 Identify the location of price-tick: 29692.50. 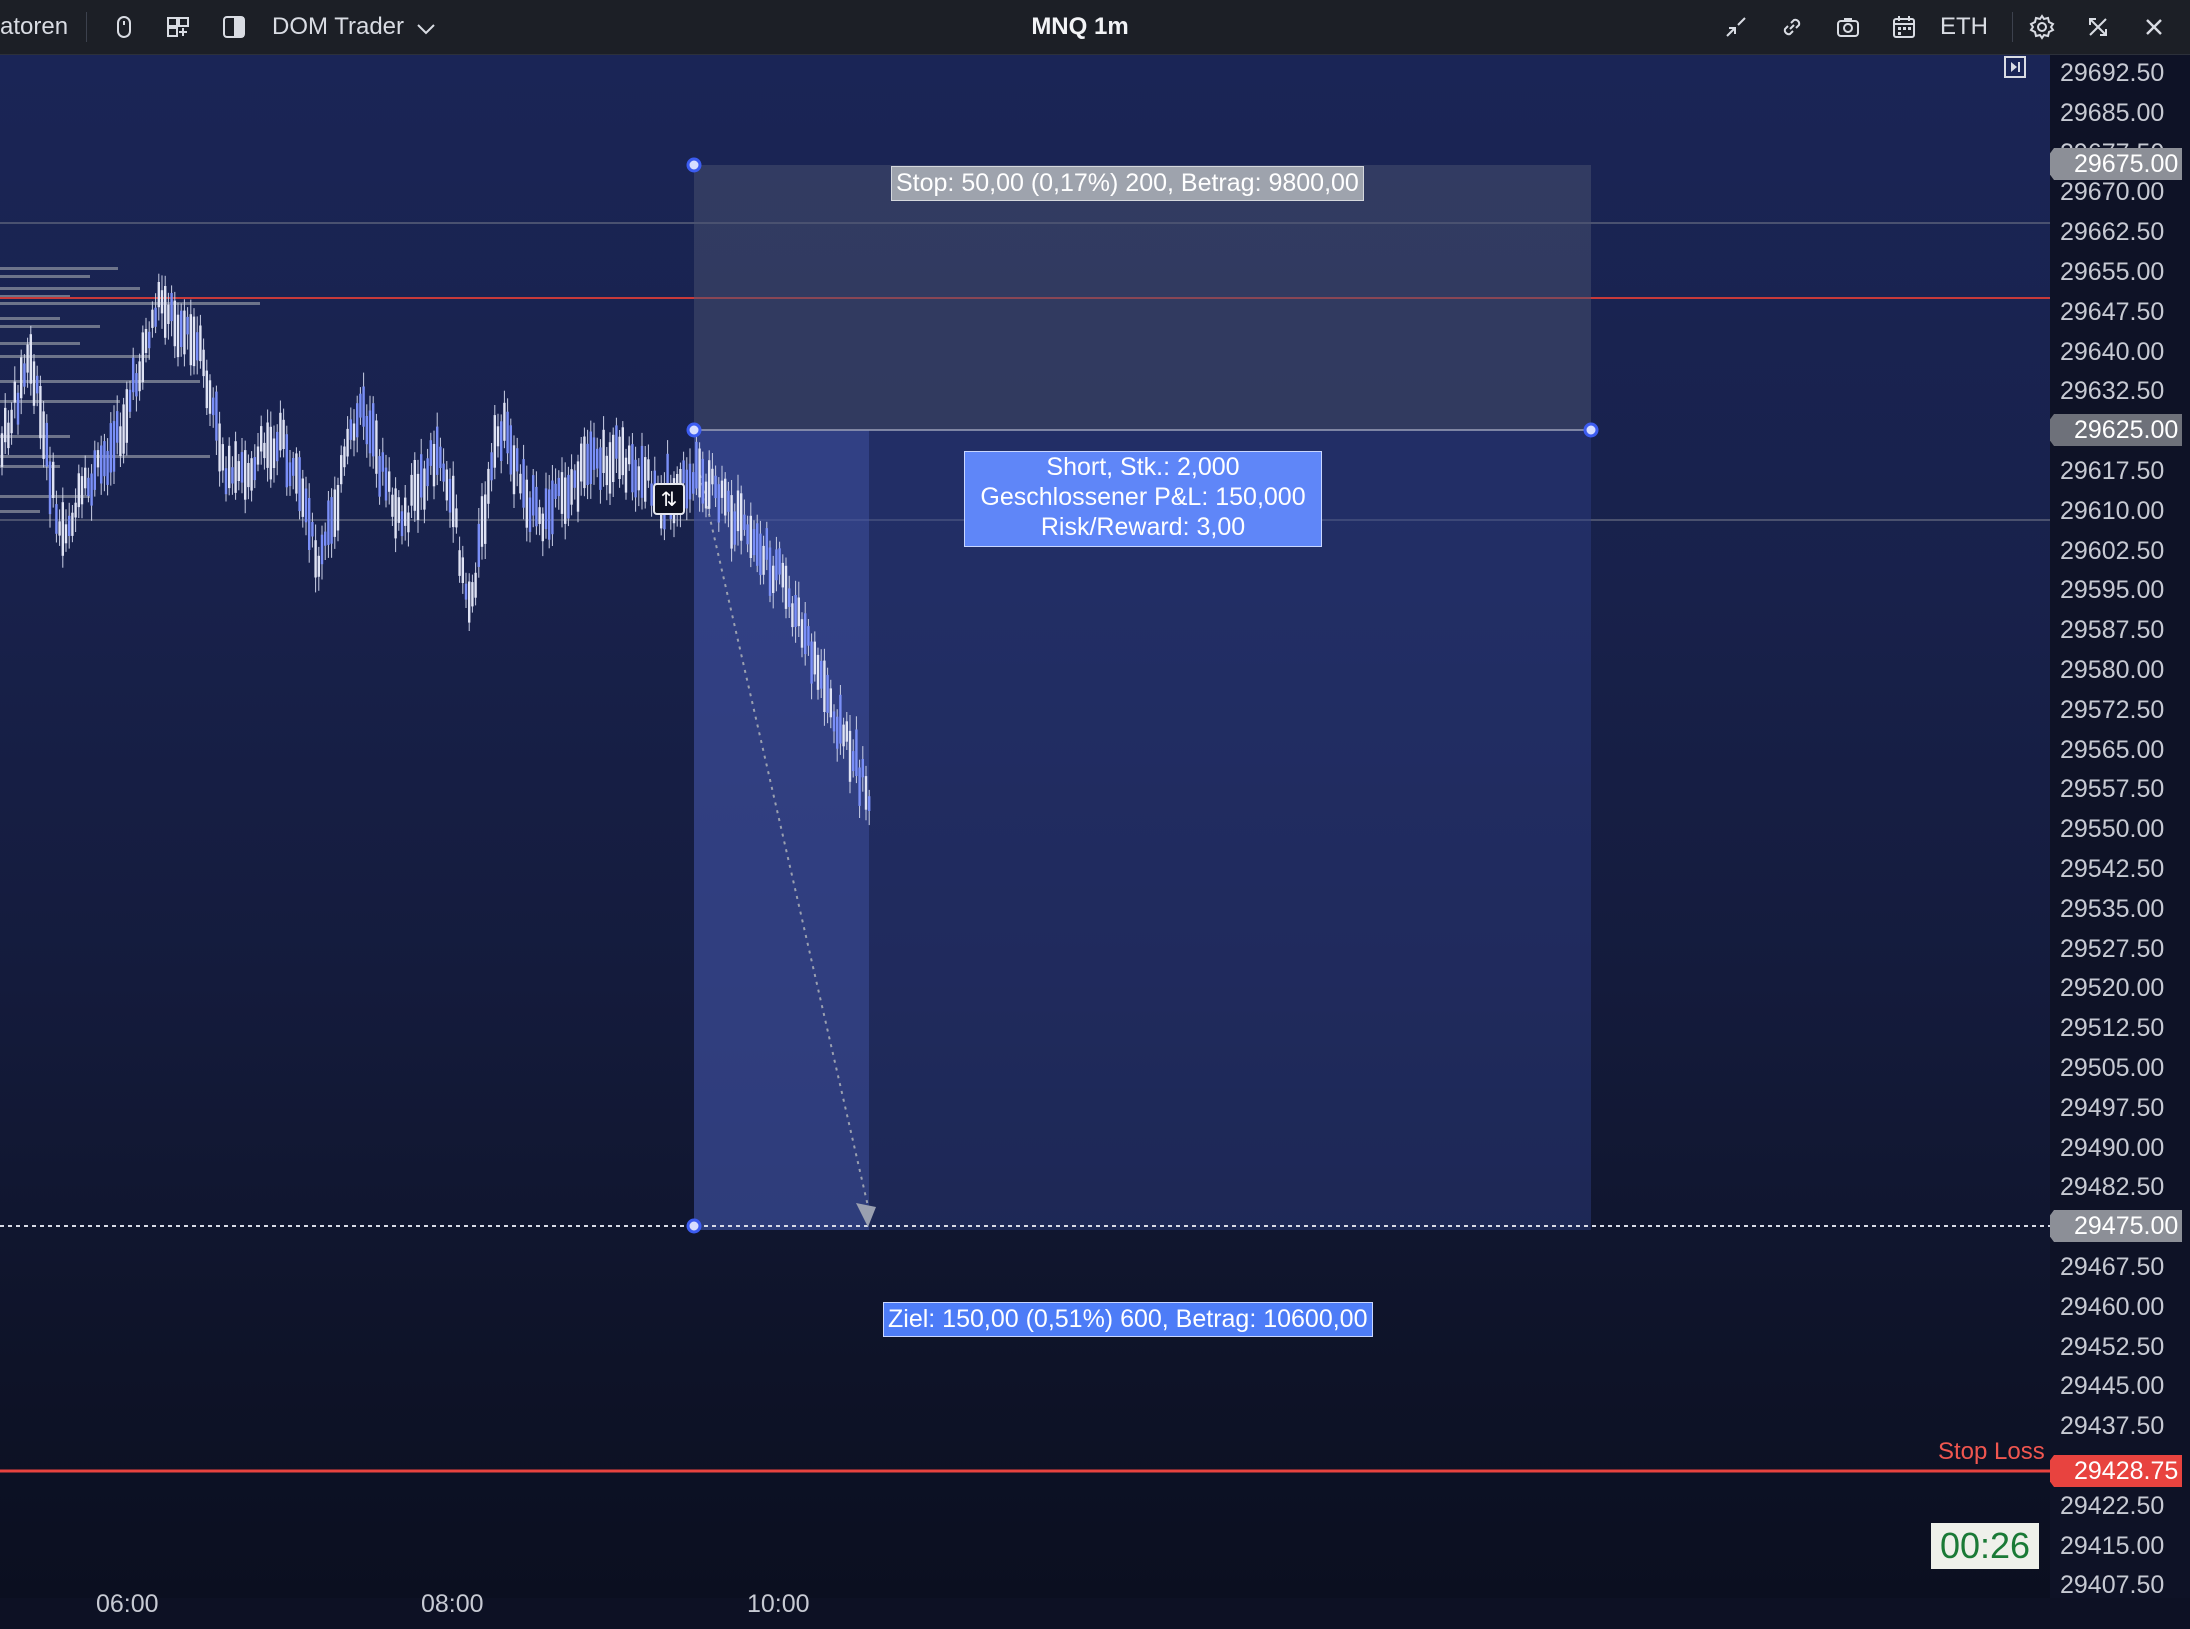
(2112, 73).